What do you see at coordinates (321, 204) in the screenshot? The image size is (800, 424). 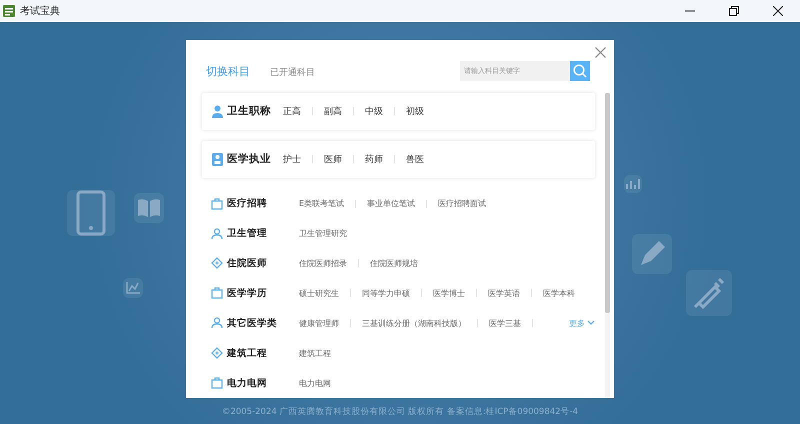 I see `subject-link: E类联考笔试` at bounding box center [321, 204].